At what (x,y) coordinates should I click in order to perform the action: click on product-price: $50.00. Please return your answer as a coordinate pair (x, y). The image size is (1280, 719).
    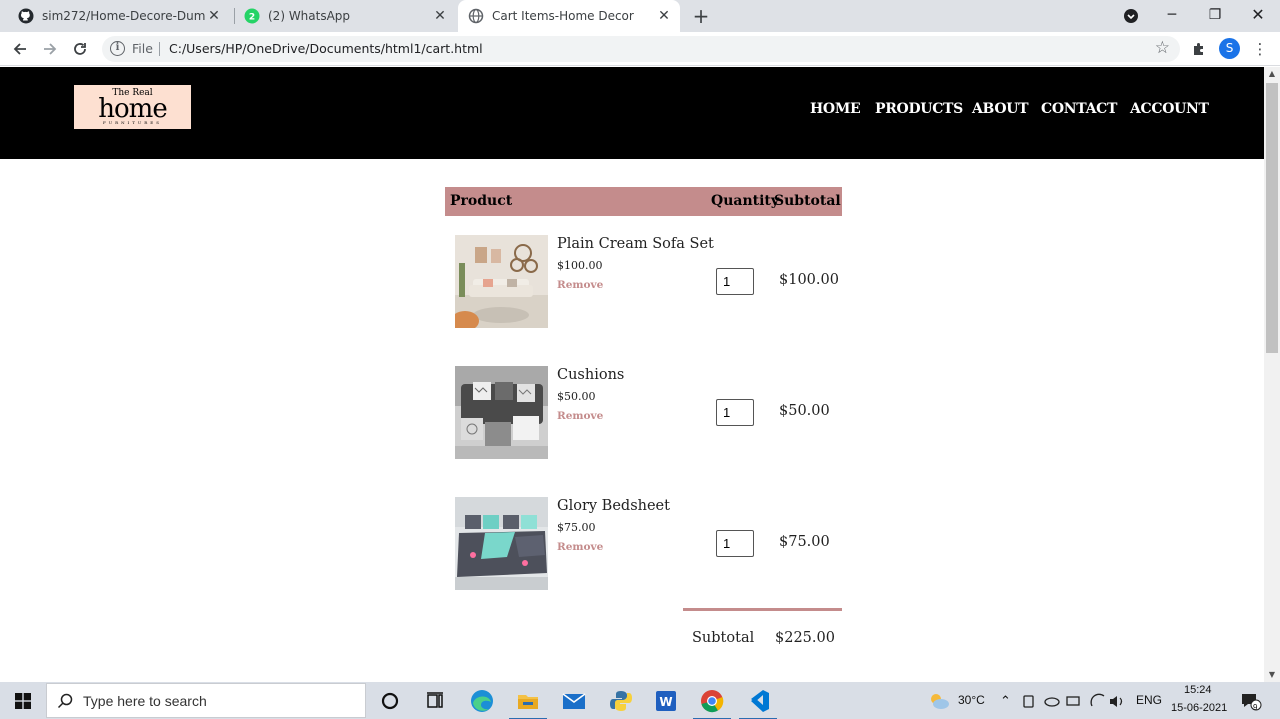
    Looking at the image, I should click on (576, 396).